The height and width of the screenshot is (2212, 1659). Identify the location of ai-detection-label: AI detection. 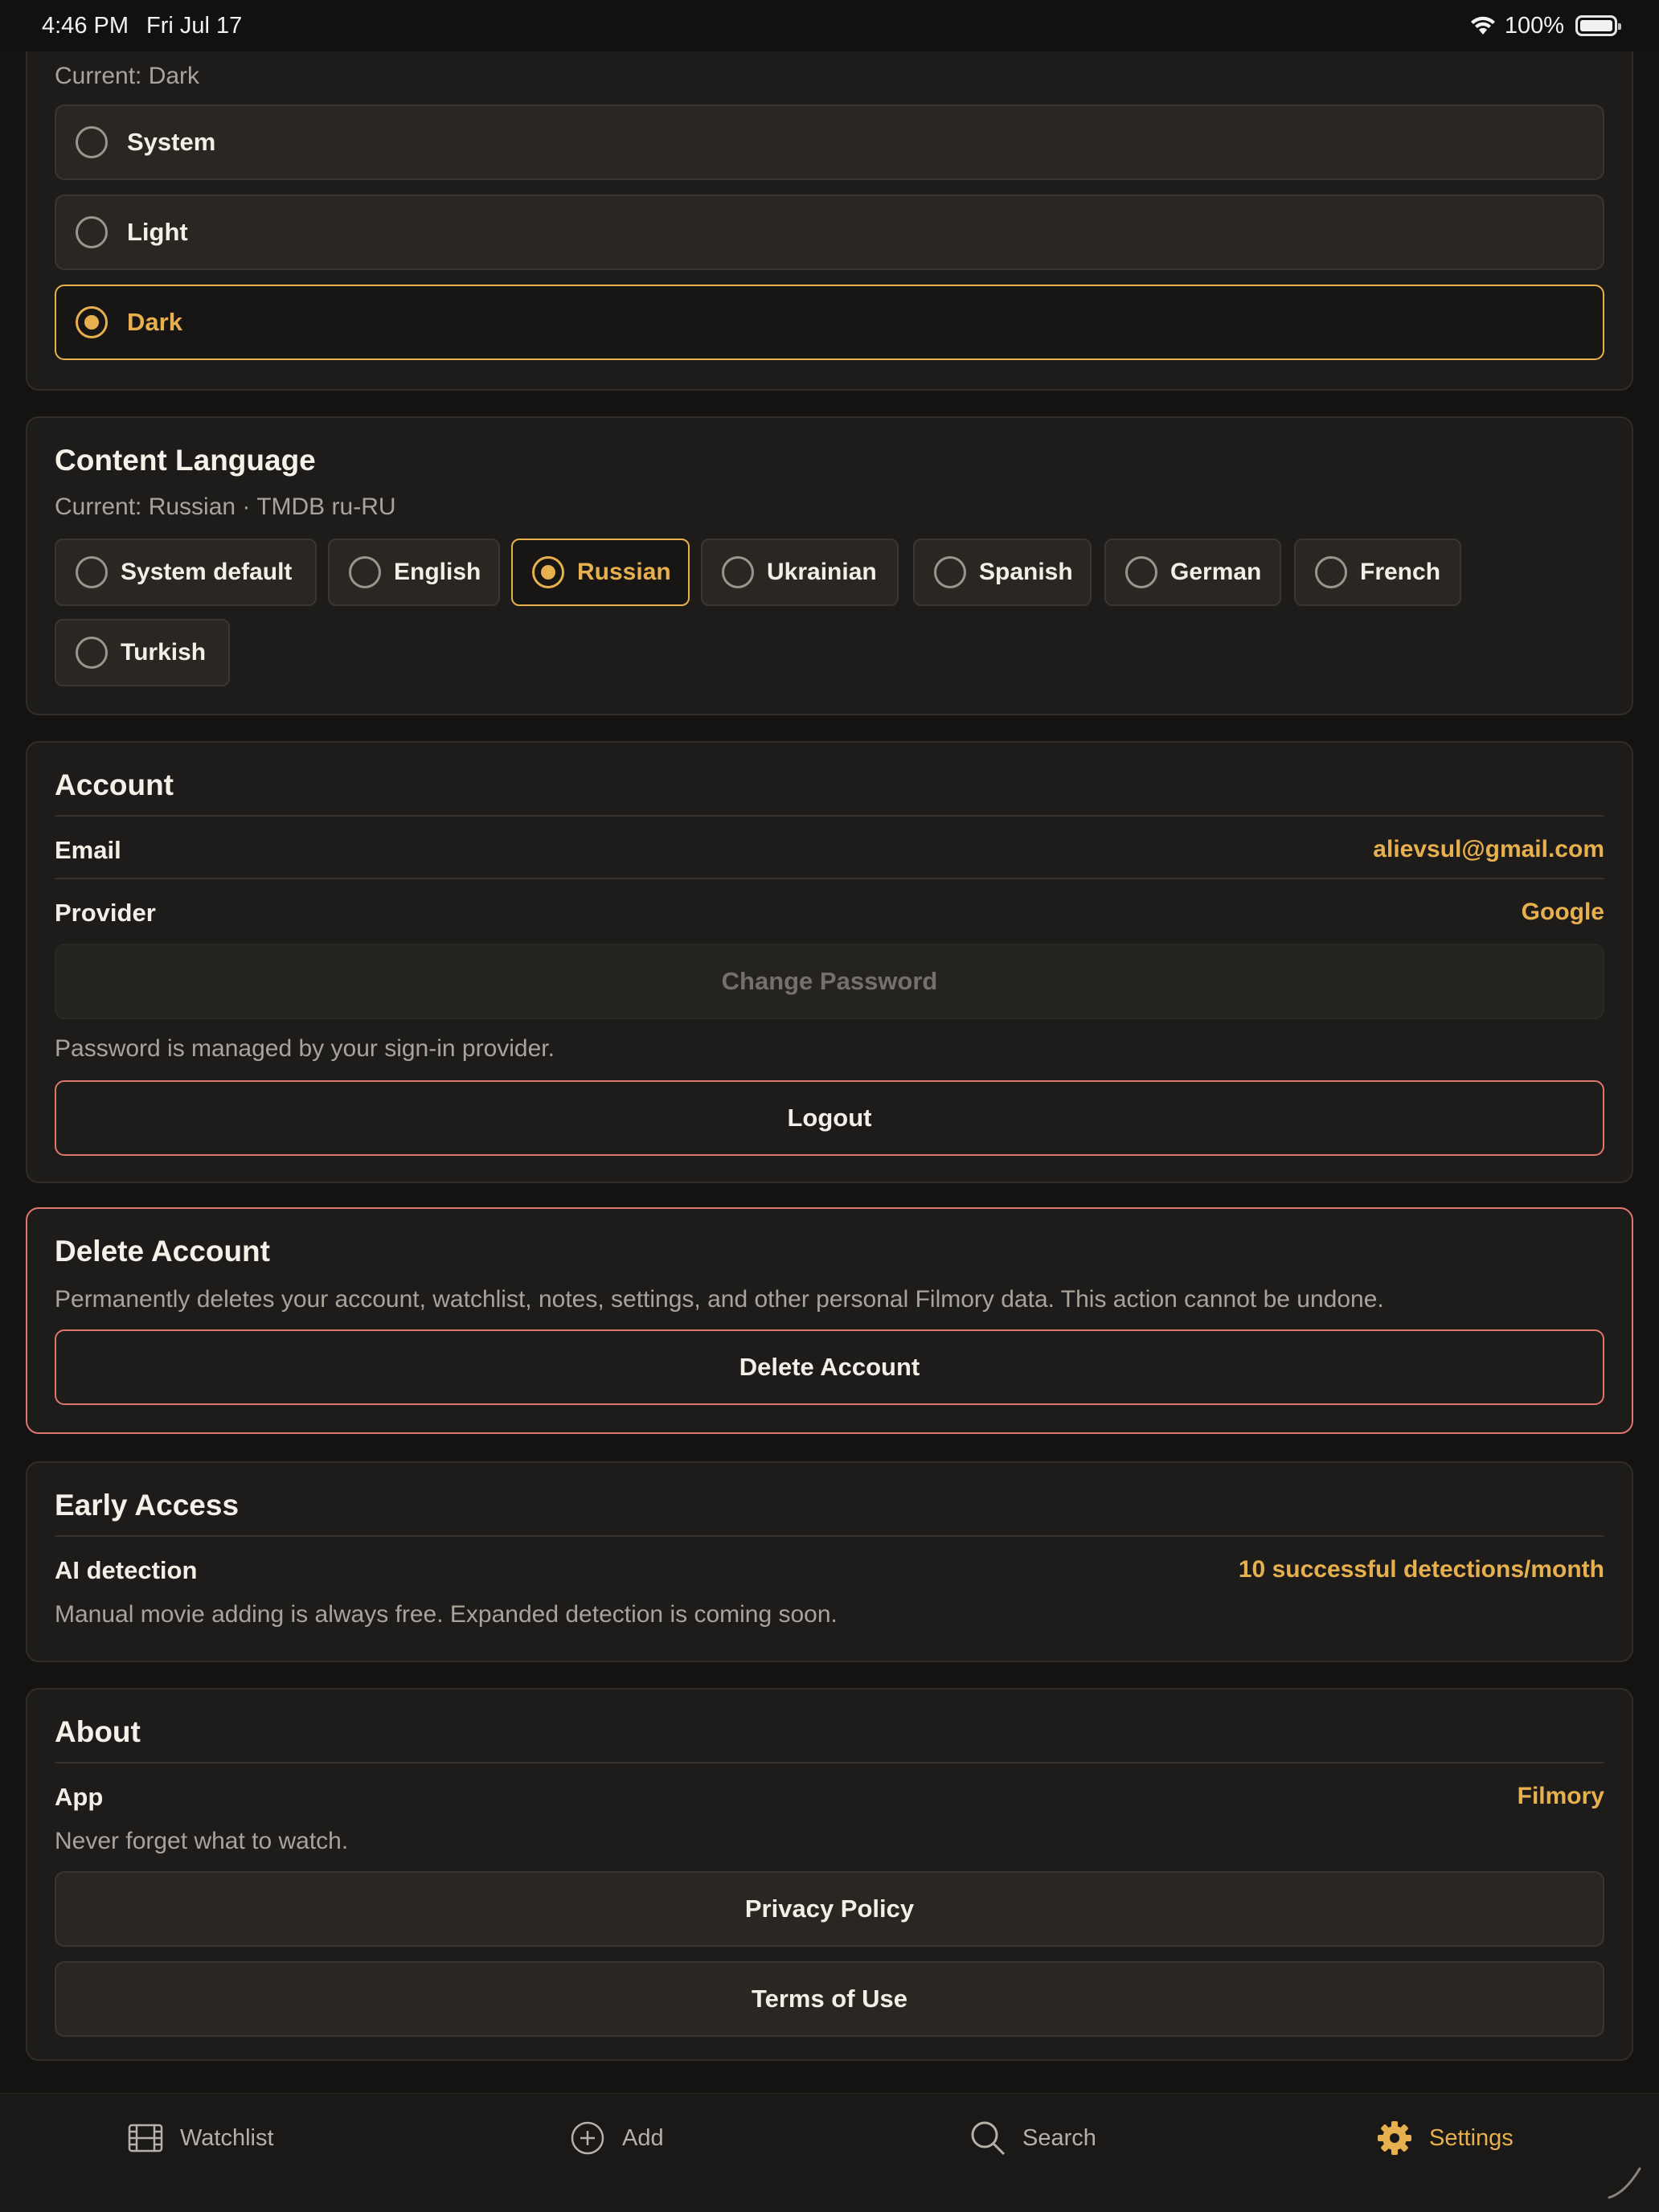
(127, 1570).